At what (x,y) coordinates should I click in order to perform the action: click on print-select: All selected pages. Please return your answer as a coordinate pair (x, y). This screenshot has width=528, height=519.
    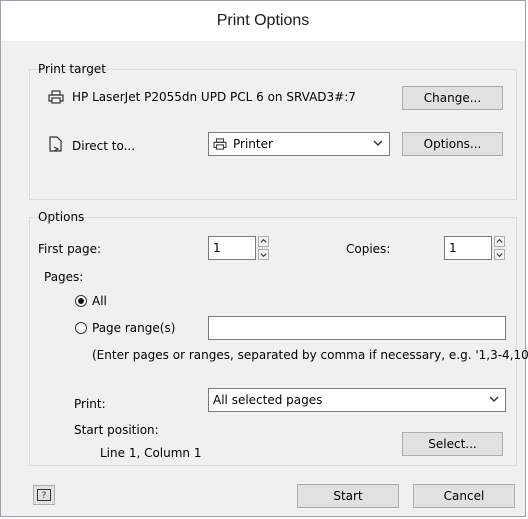
    Looking at the image, I should click on (357, 400).